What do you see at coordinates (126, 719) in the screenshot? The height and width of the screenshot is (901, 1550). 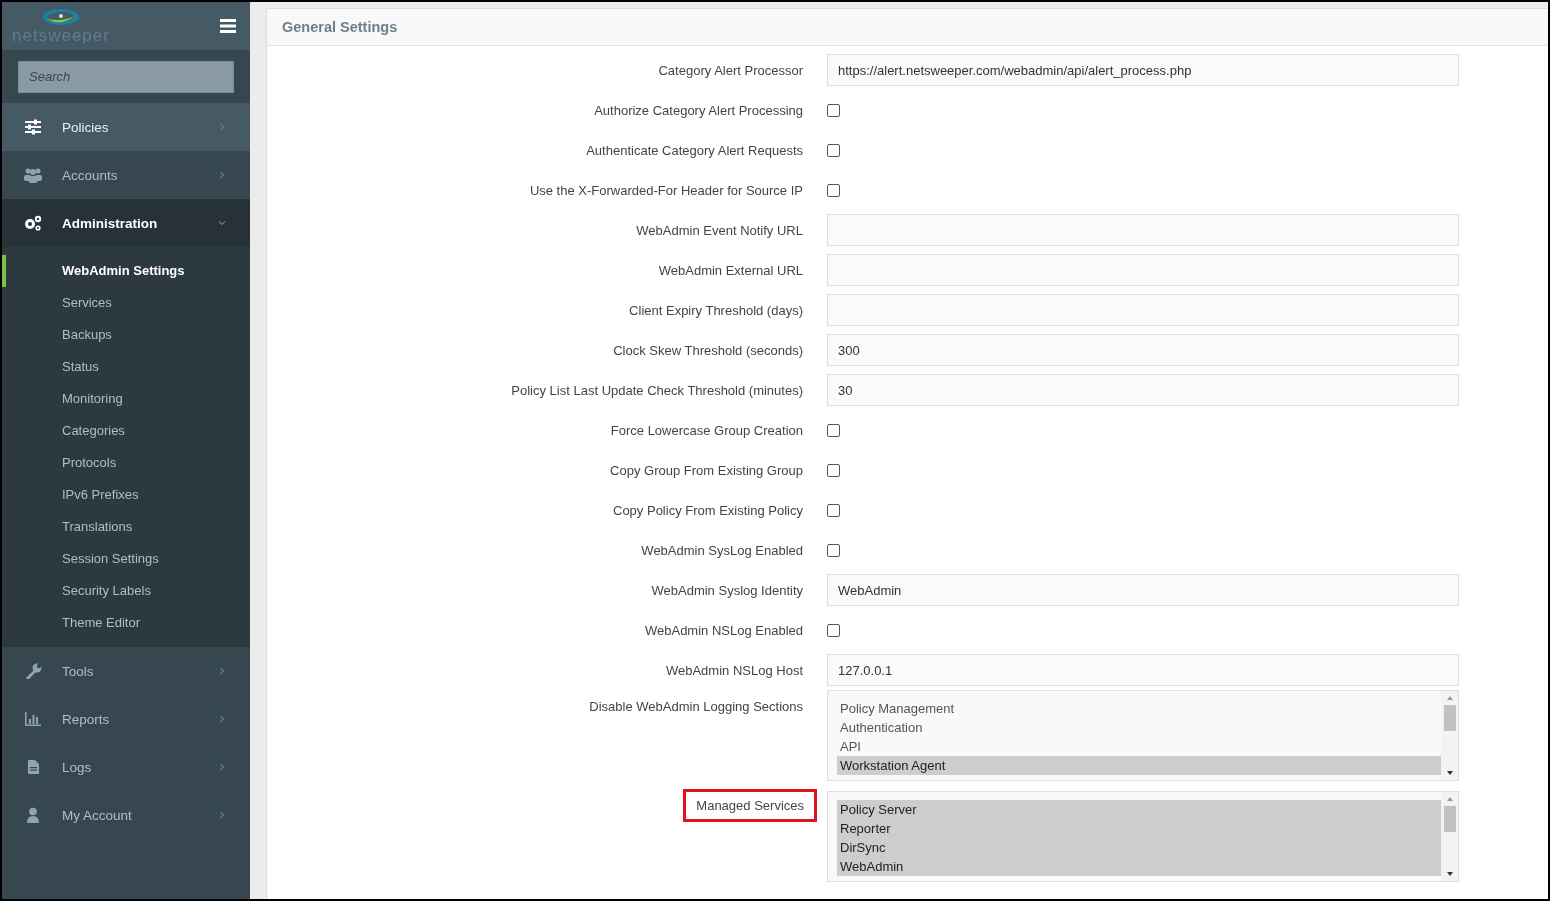 I see `nav-item: Reports` at bounding box center [126, 719].